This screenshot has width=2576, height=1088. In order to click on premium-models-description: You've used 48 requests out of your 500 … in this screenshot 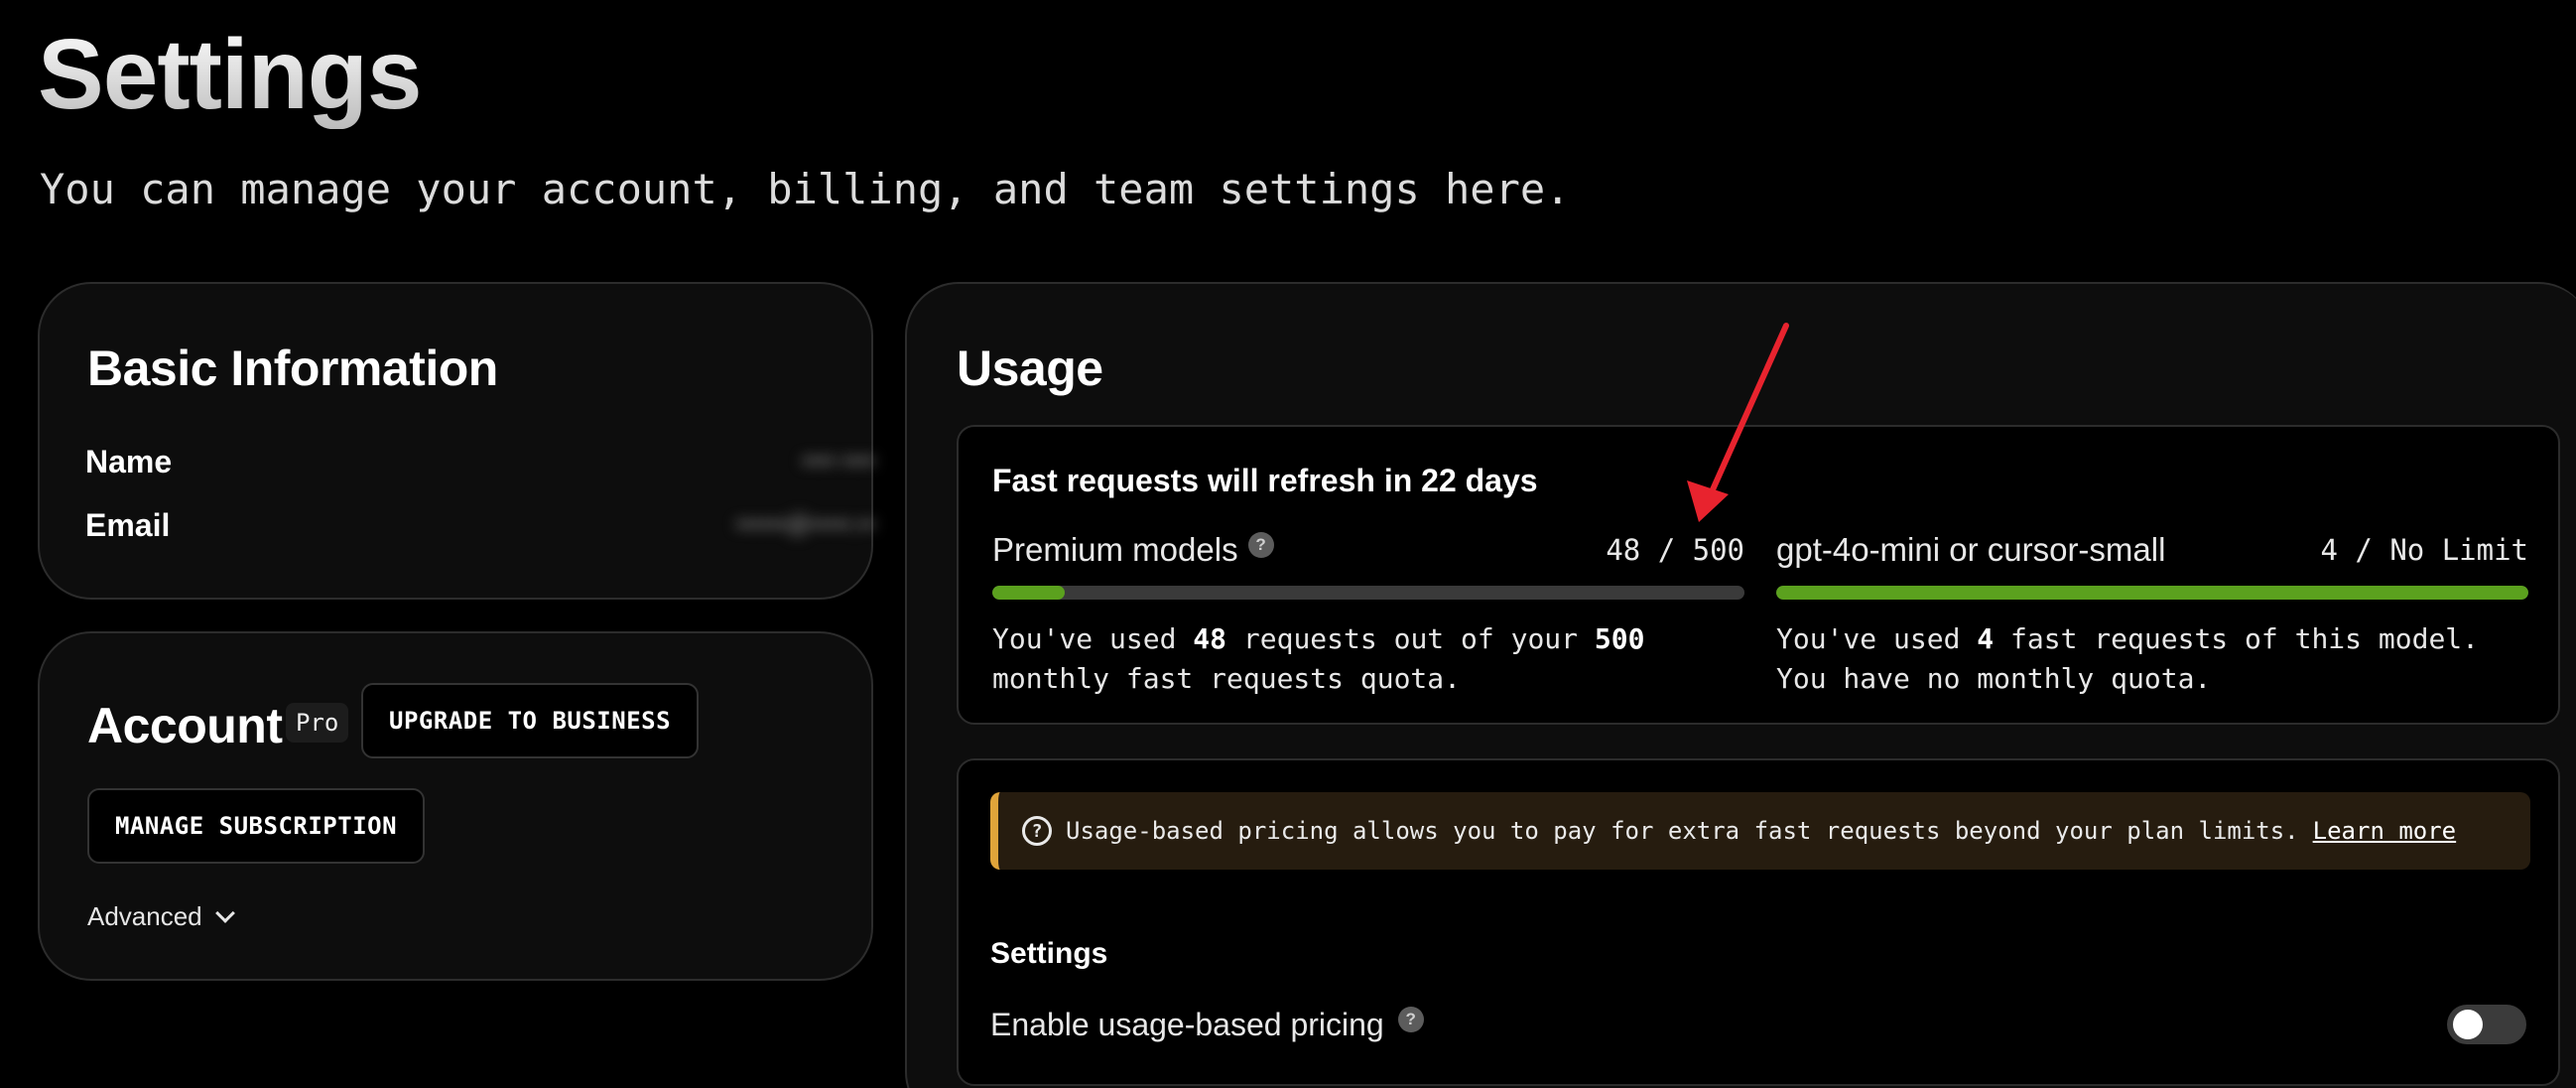, I will do `click(1319, 658)`.